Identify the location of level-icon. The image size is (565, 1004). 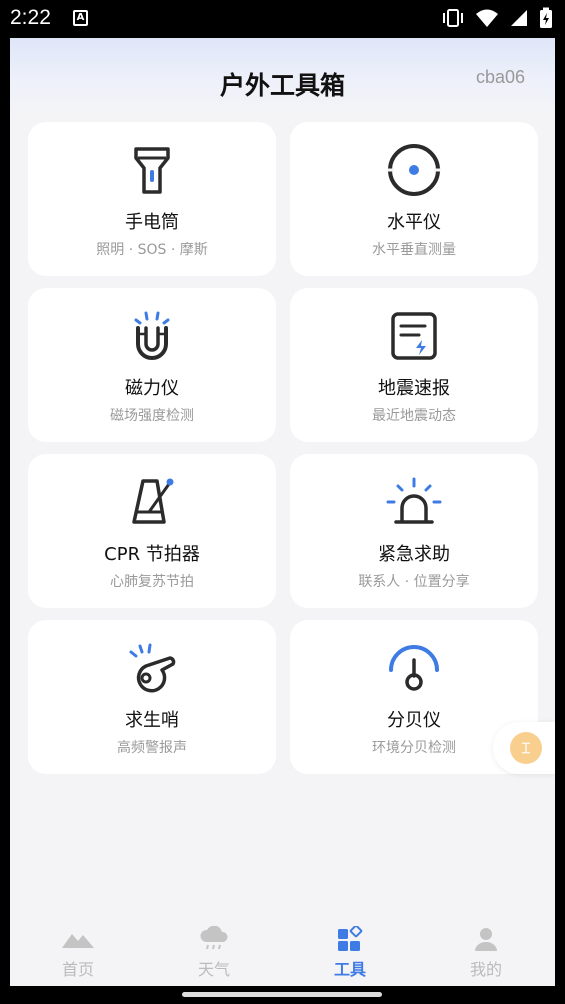
(414, 170).